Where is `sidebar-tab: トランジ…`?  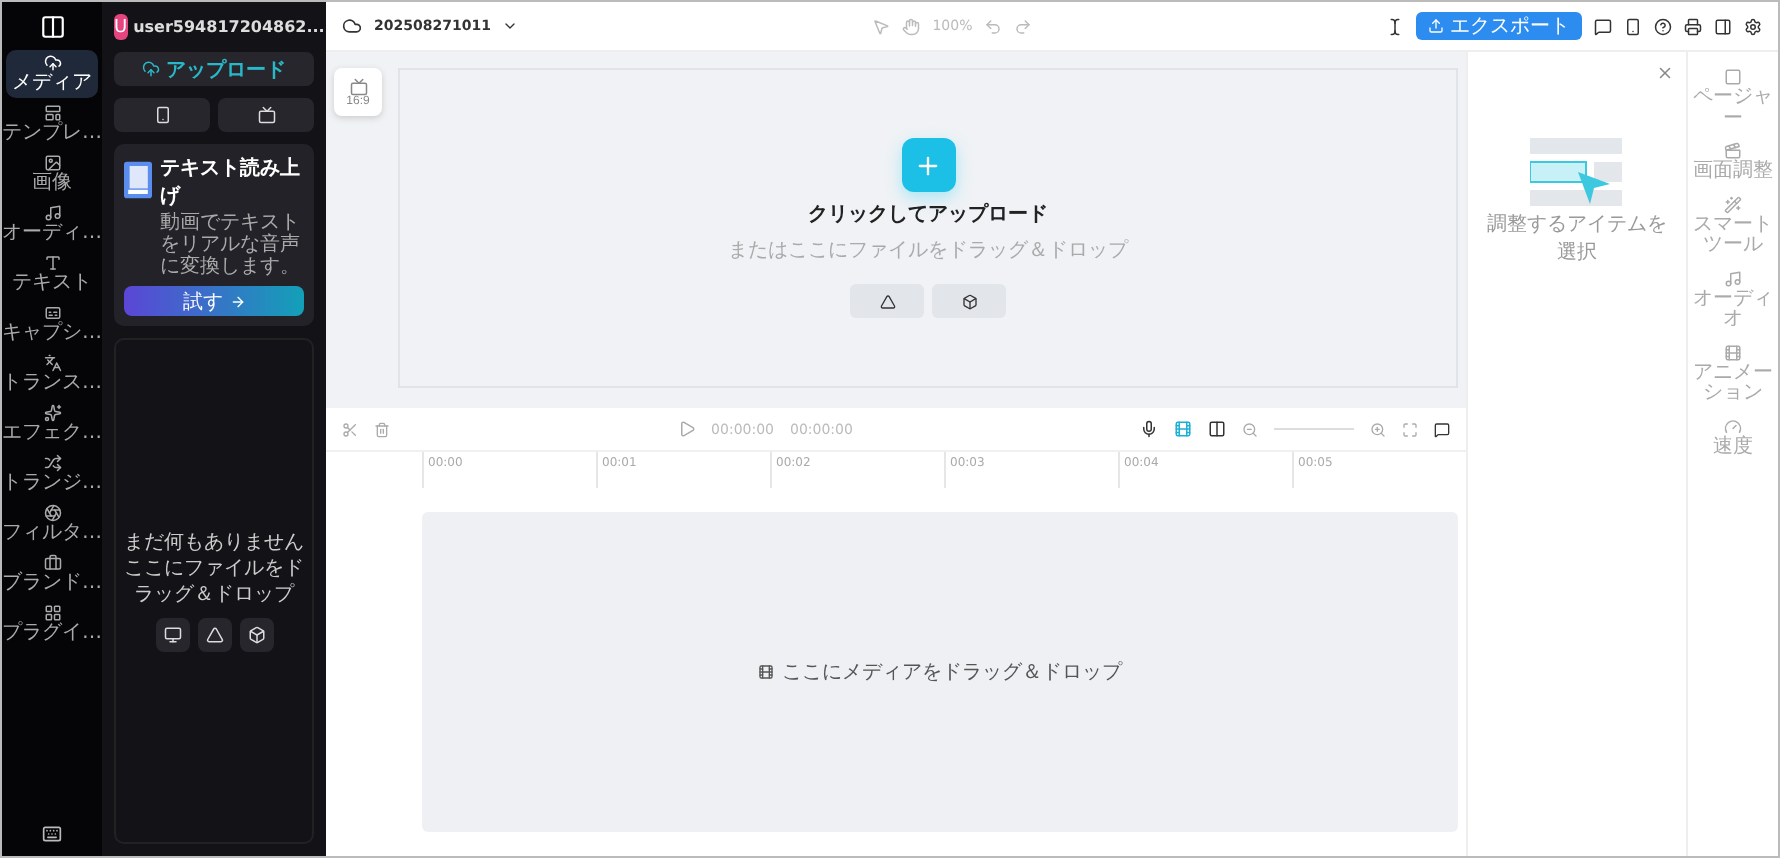
sidebar-tab: トランジ… is located at coordinates (52, 474).